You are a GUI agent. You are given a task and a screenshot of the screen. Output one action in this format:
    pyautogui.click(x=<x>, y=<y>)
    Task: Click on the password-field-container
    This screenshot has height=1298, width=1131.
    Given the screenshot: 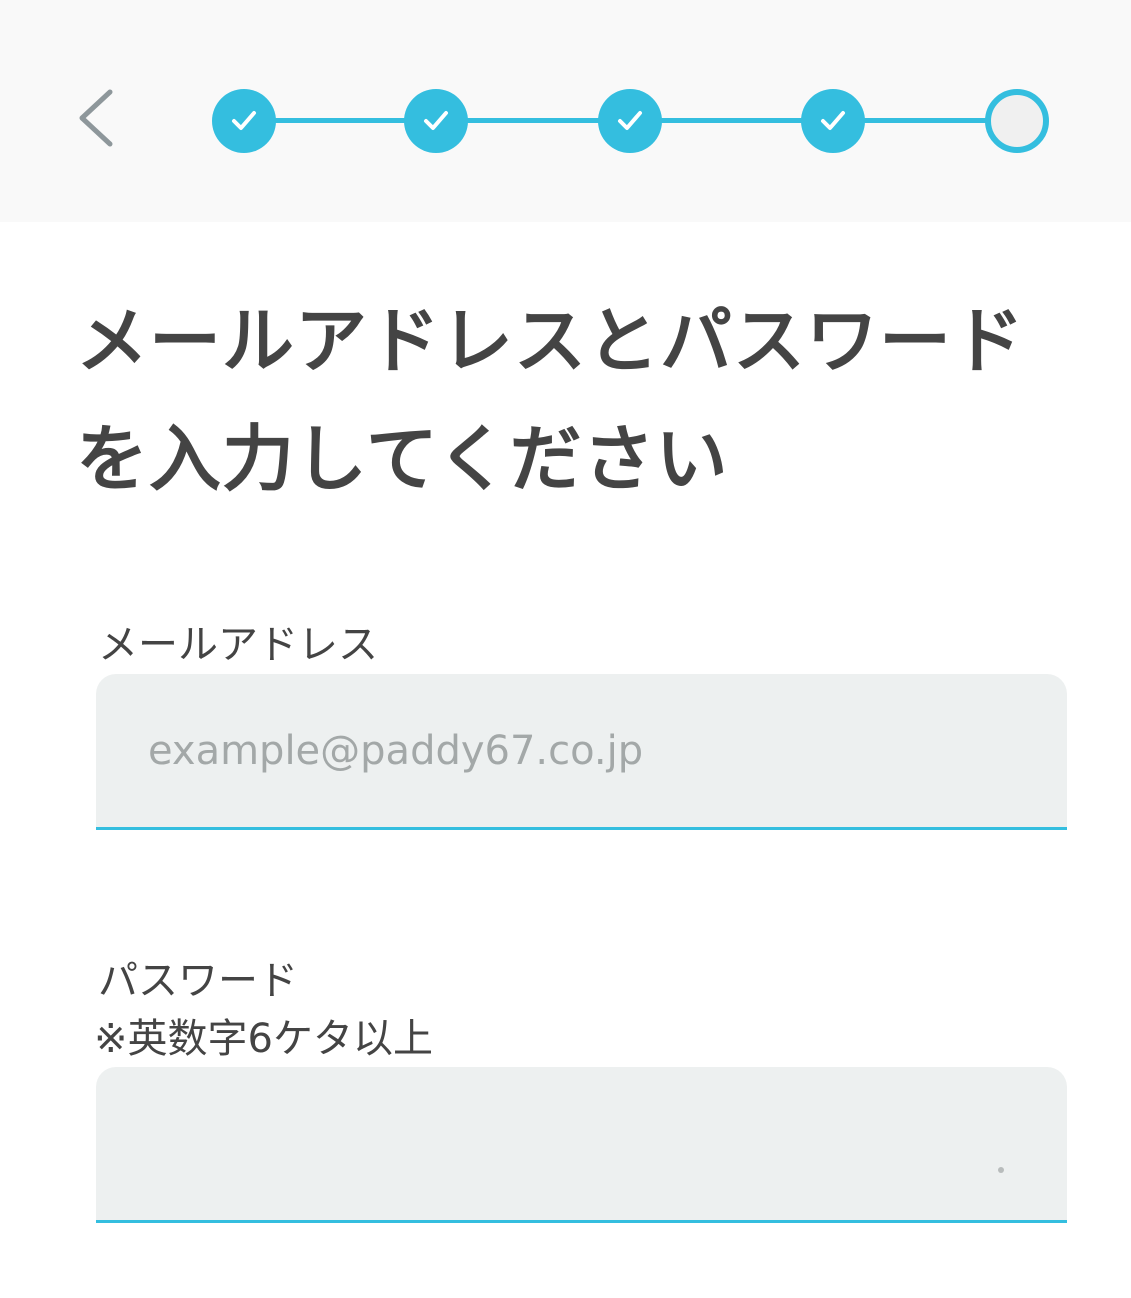 What is the action you would take?
    pyautogui.click(x=581, y=1145)
    